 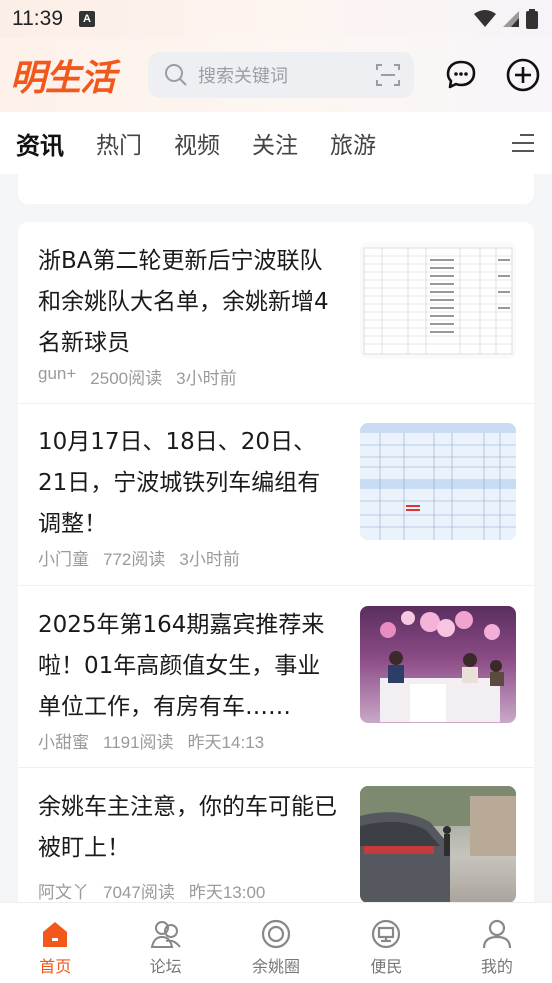 I want to click on tab-follow: 关注, so click(x=275, y=143).